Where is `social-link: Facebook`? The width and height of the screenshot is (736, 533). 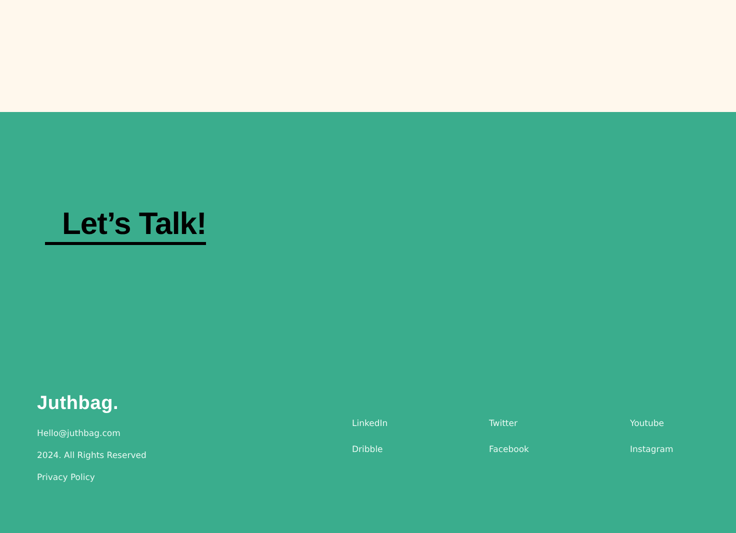 social-link: Facebook is located at coordinates (559, 450).